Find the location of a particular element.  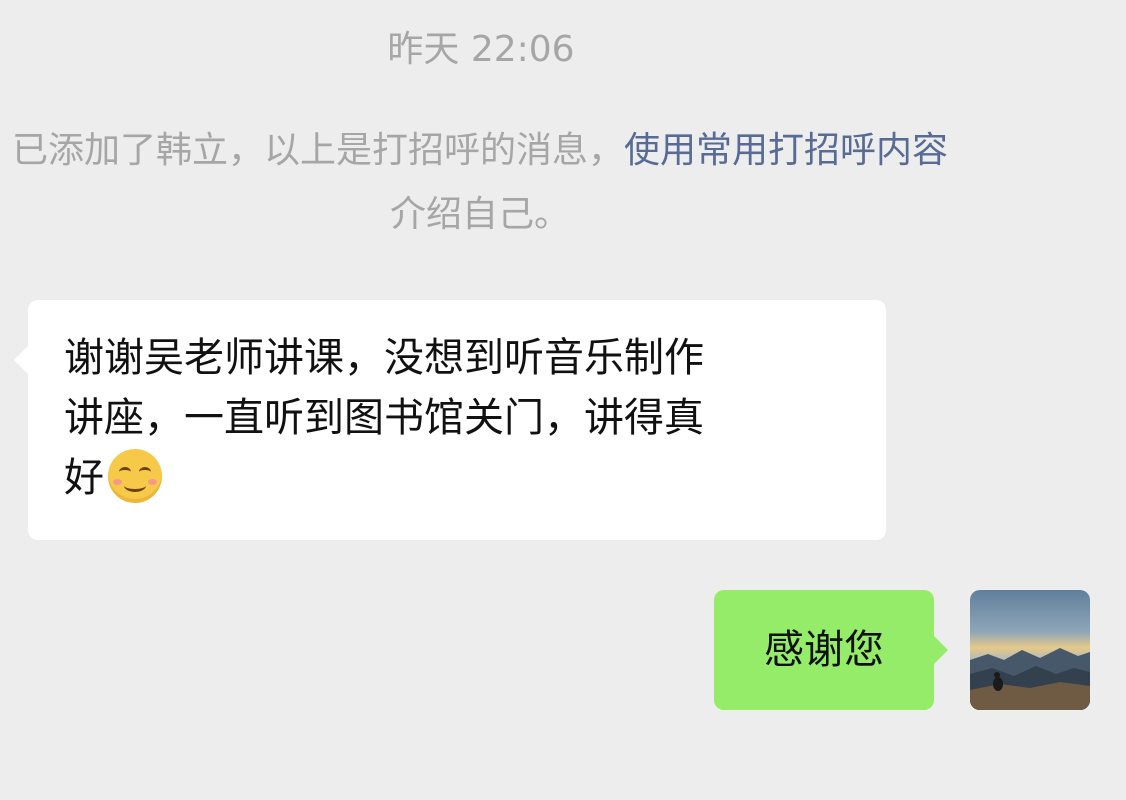

greeting-template-link: 使用常用打招呼内容 is located at coordinates (786, 150).